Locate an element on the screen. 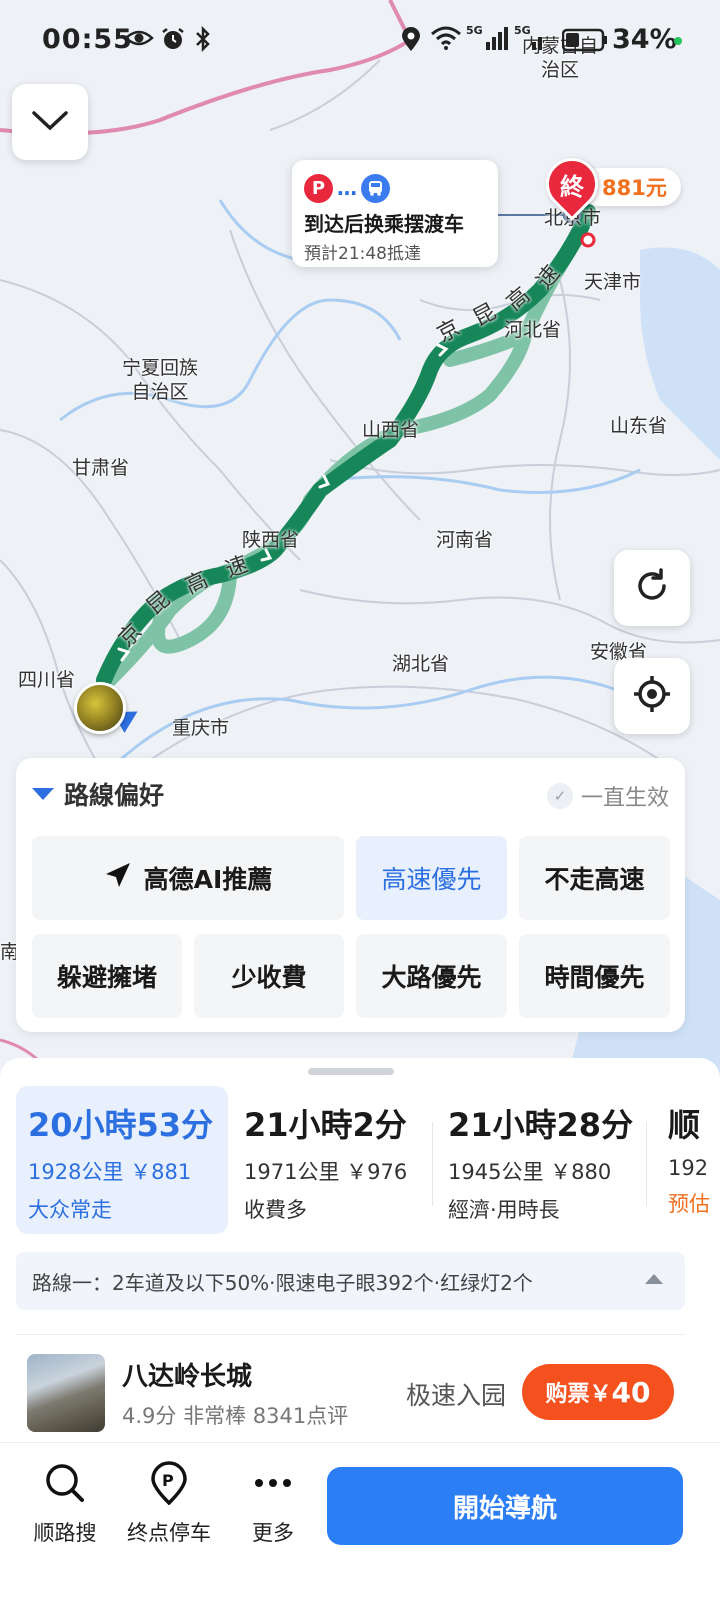 Image resolution: width=720 pixels, height=1610 pixels. ticket-currency: ￥ is located at coordinates (600, 1394).